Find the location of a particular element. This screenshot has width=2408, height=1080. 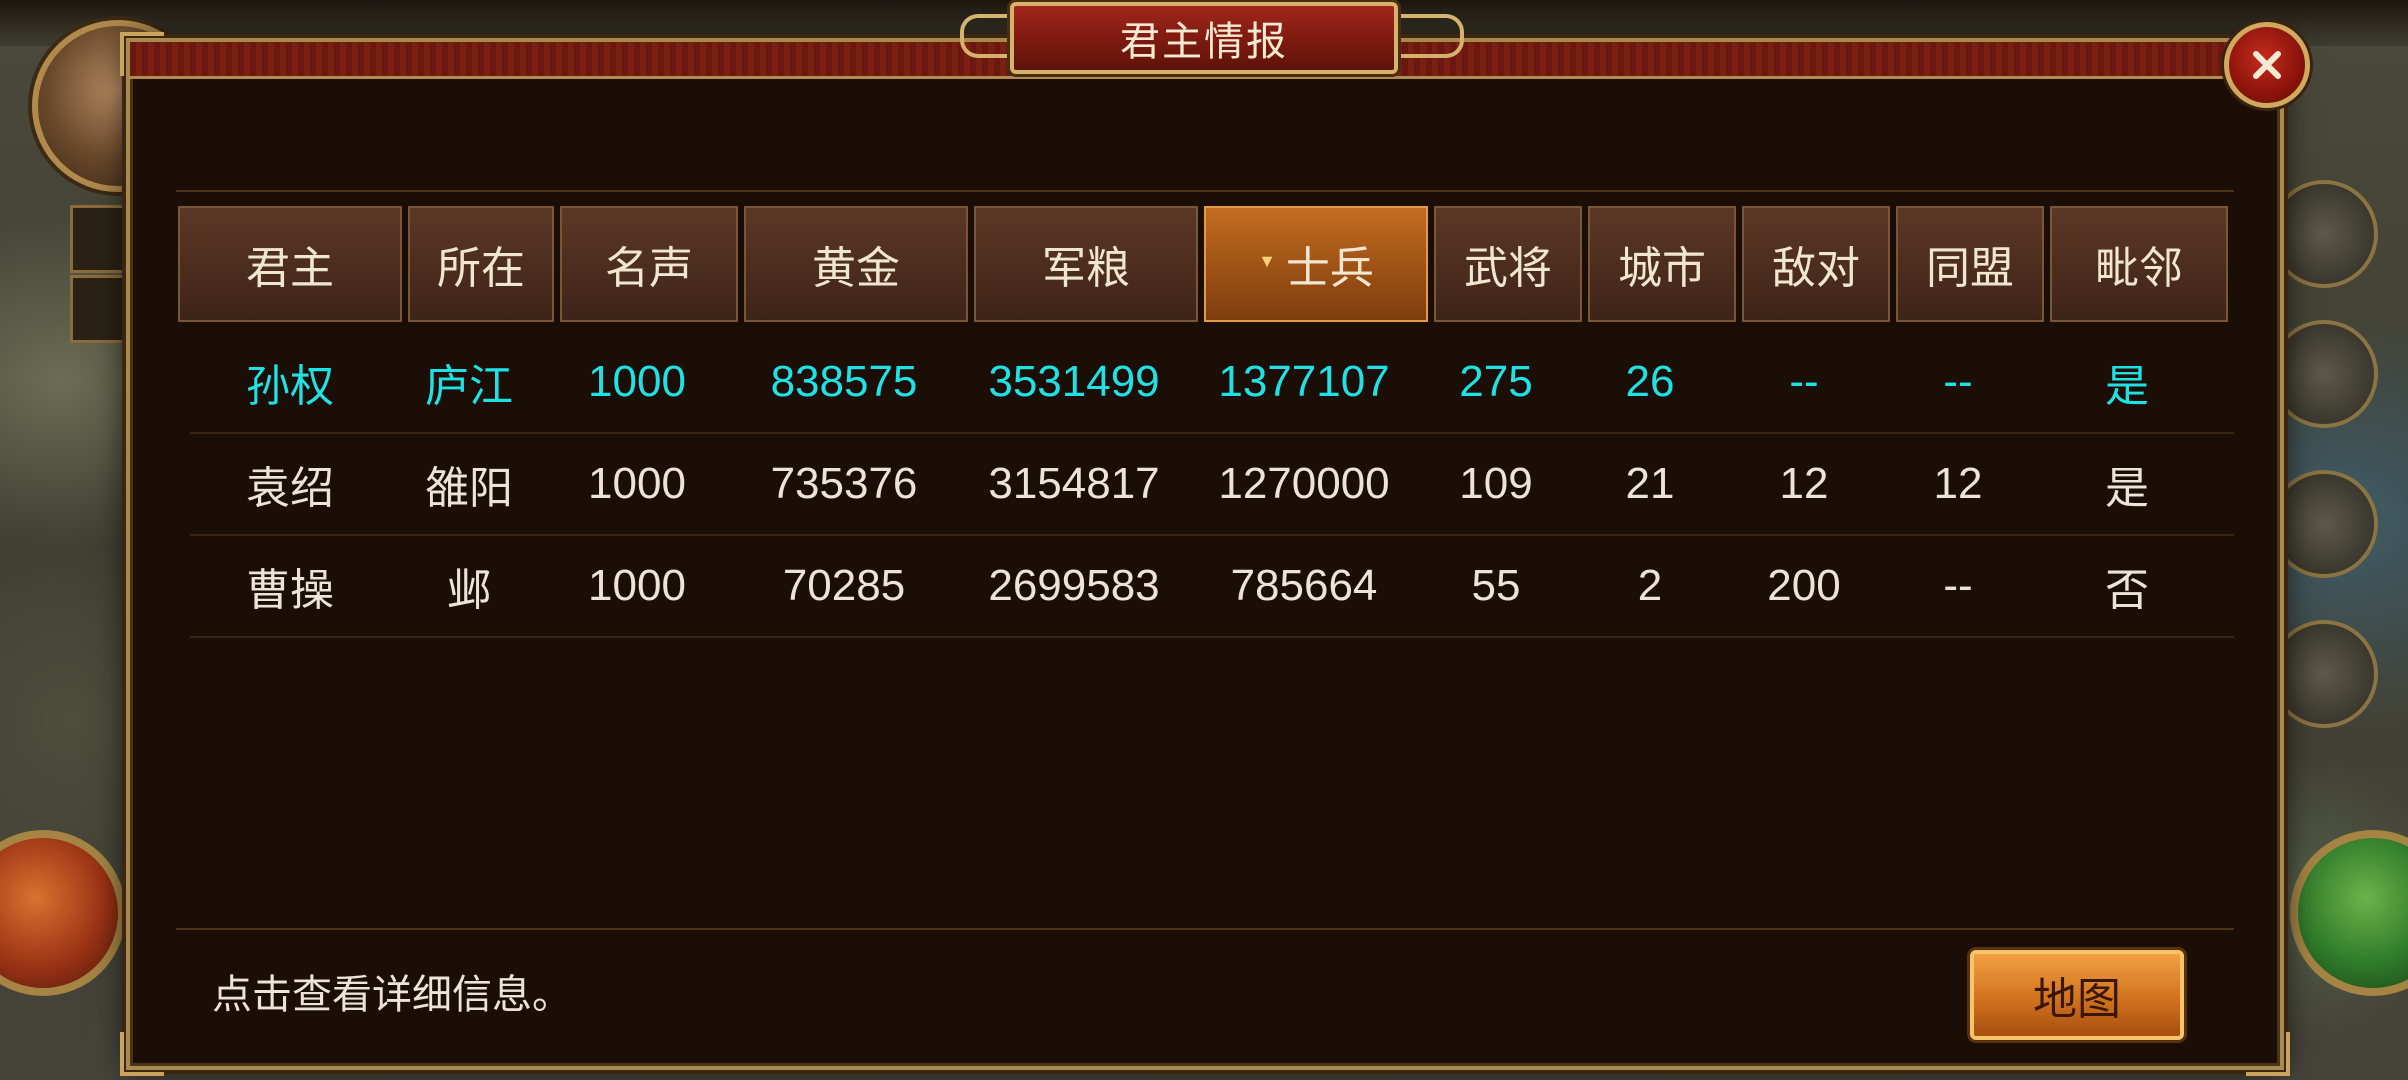

header-fame: 名声 is located at coordinates (649, 264).